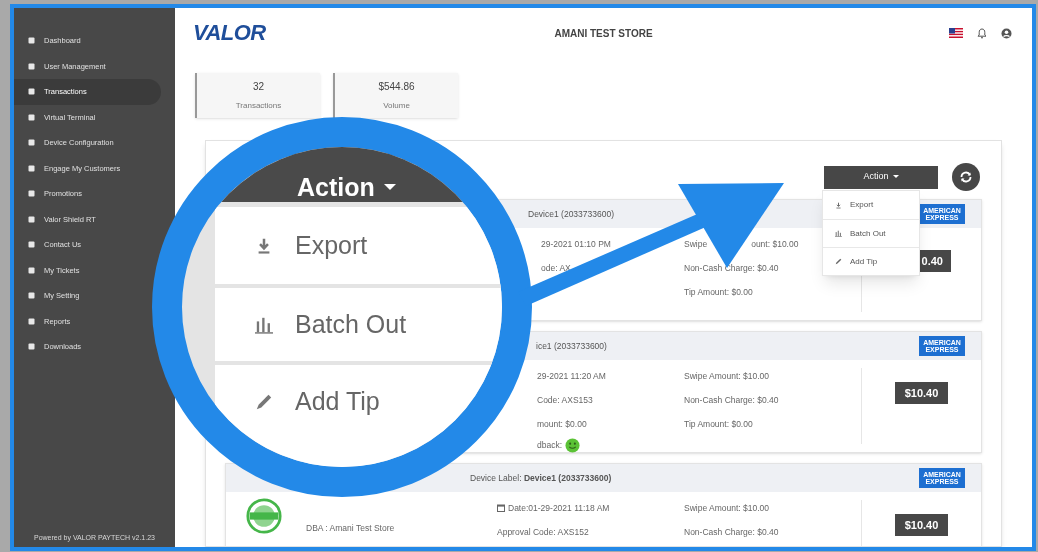 This screenshot has width=1038, height=552. Describe the element at coordinates (982, 33) in the screenshot. I see `bell-icon` at that location.